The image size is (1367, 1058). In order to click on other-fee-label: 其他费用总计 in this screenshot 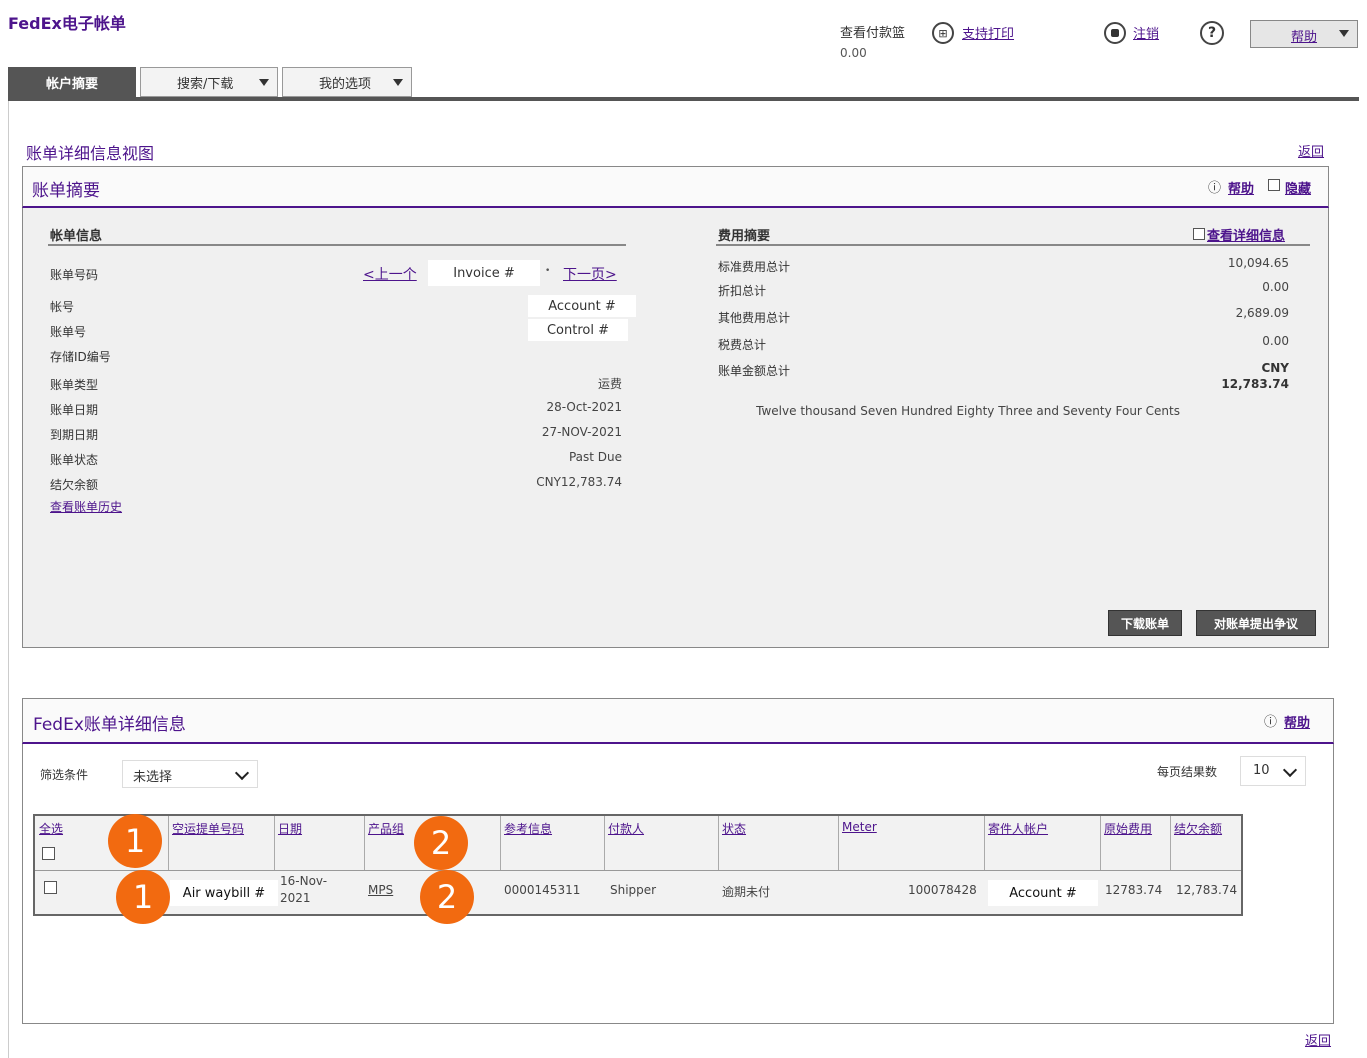, I will do `click(754, 318)`.